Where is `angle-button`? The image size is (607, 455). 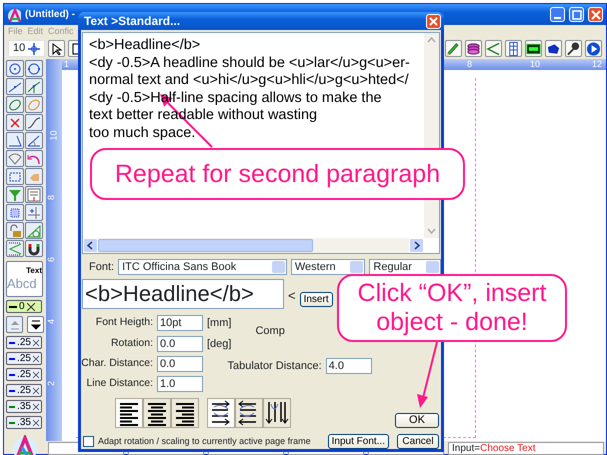 angle-button is located at coordinates (15, 140).